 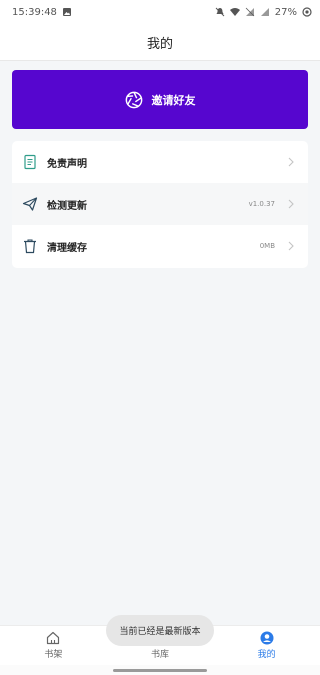 I want to click on menu-item-label: 清理缓存, so click(x=67, y=248).